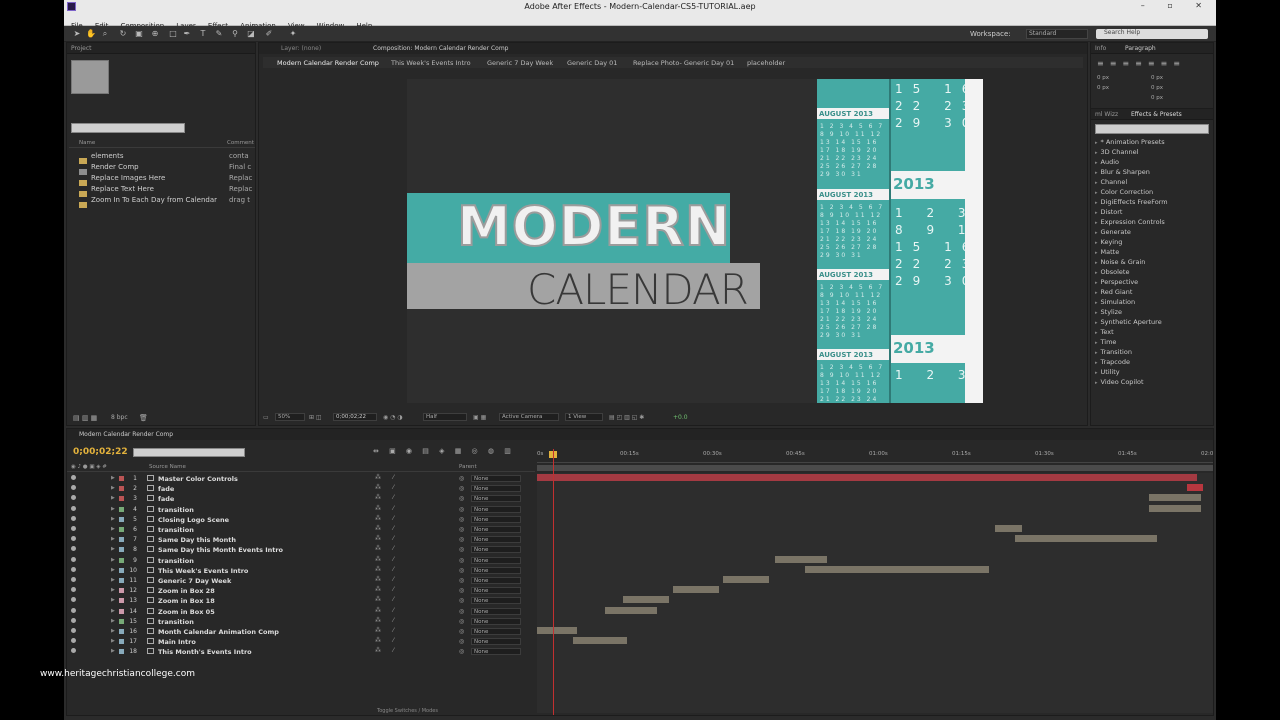  Describe the element at coordinates (612, 241) in the screenshot. I see `composition-canvas: MODERN CALENDAR` at that location.